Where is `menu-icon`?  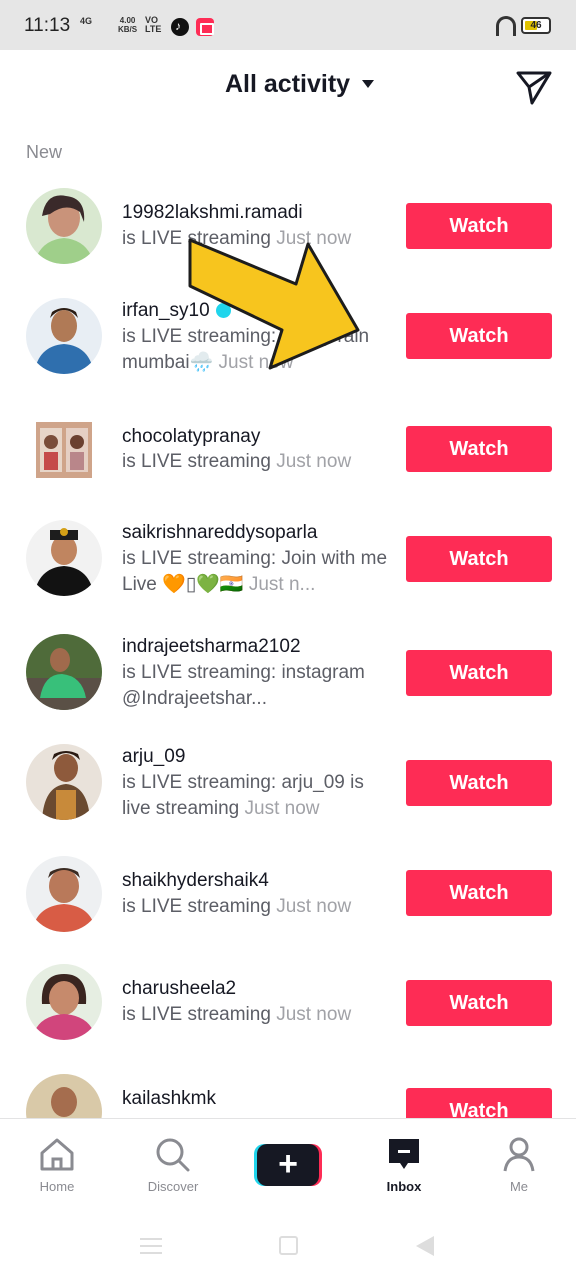 menu-icon is located at coordinates (151, 1246).